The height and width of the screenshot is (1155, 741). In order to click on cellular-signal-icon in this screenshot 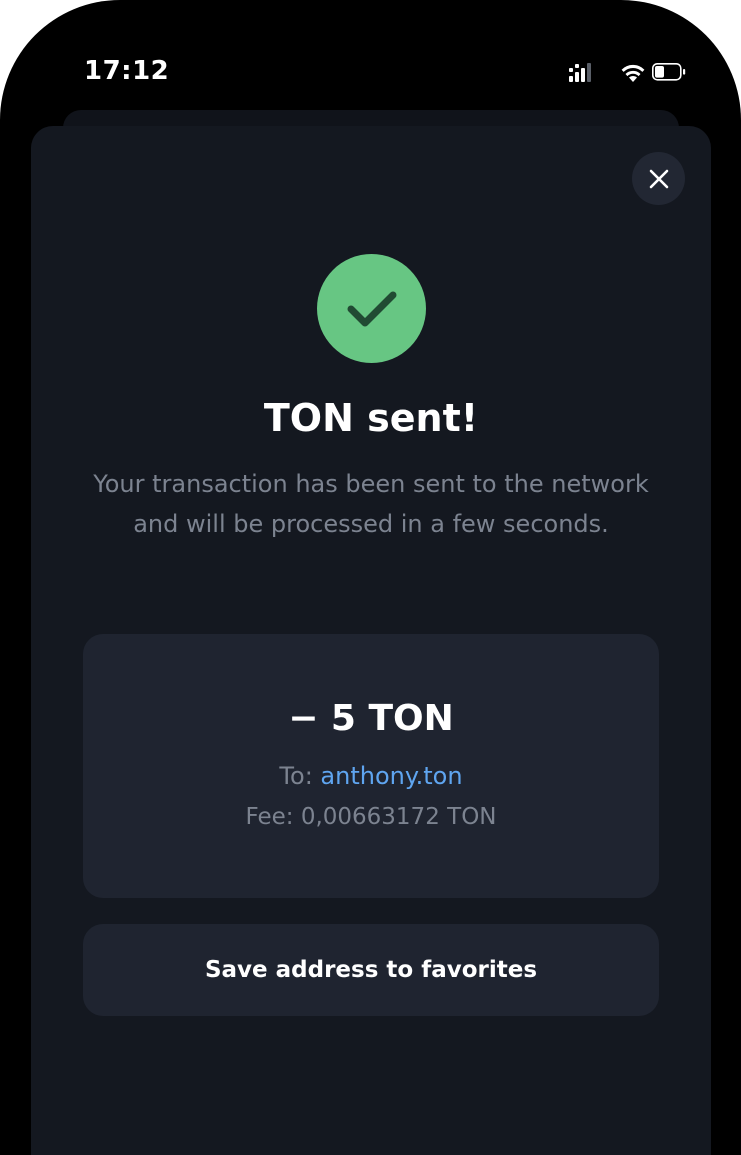, I will do `click(580, 72)`.